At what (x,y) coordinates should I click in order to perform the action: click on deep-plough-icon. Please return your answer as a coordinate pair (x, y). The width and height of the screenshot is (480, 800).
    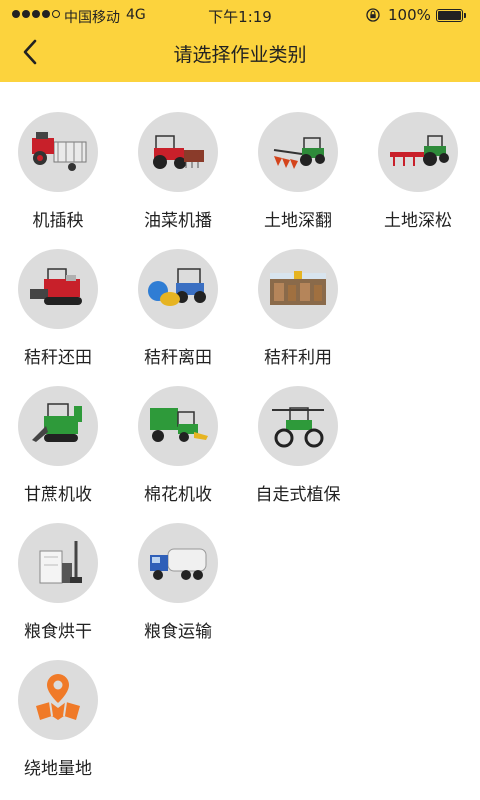
    Looking at the image, I should click on (299, 153).